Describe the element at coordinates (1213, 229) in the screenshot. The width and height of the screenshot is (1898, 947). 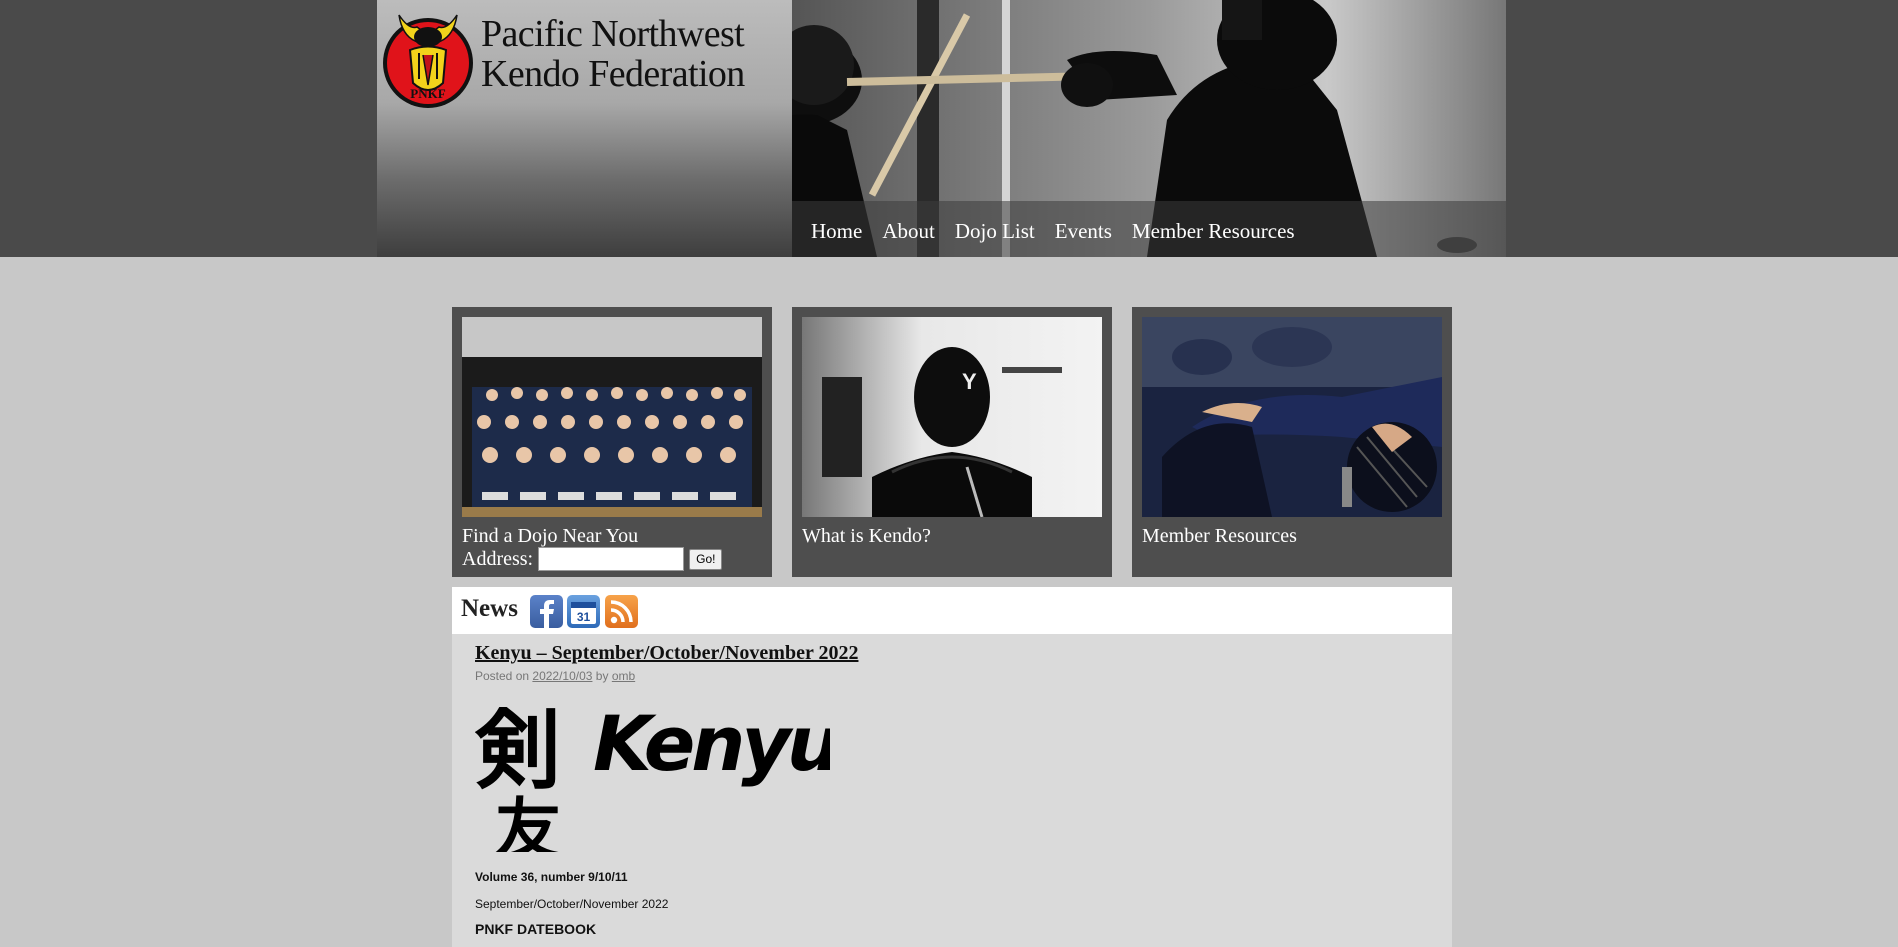
I see `nav-item-member-resources: Member Resources` at that location.